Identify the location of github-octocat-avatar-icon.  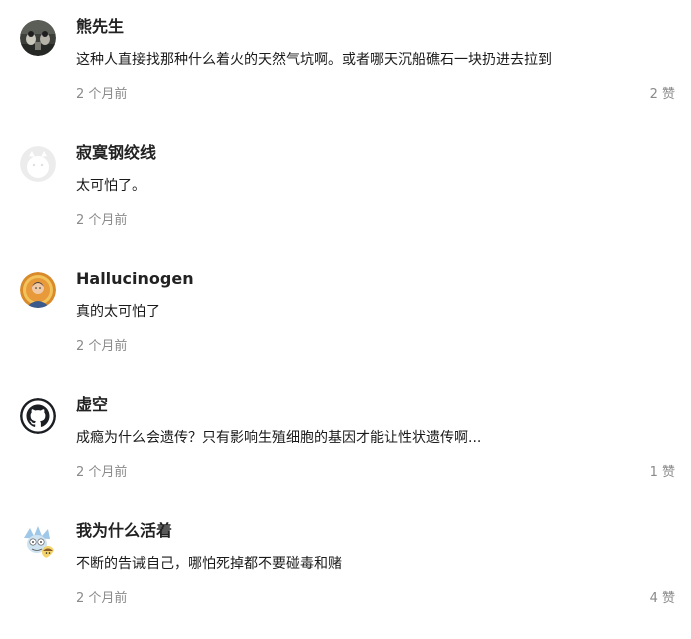
(38, 416).